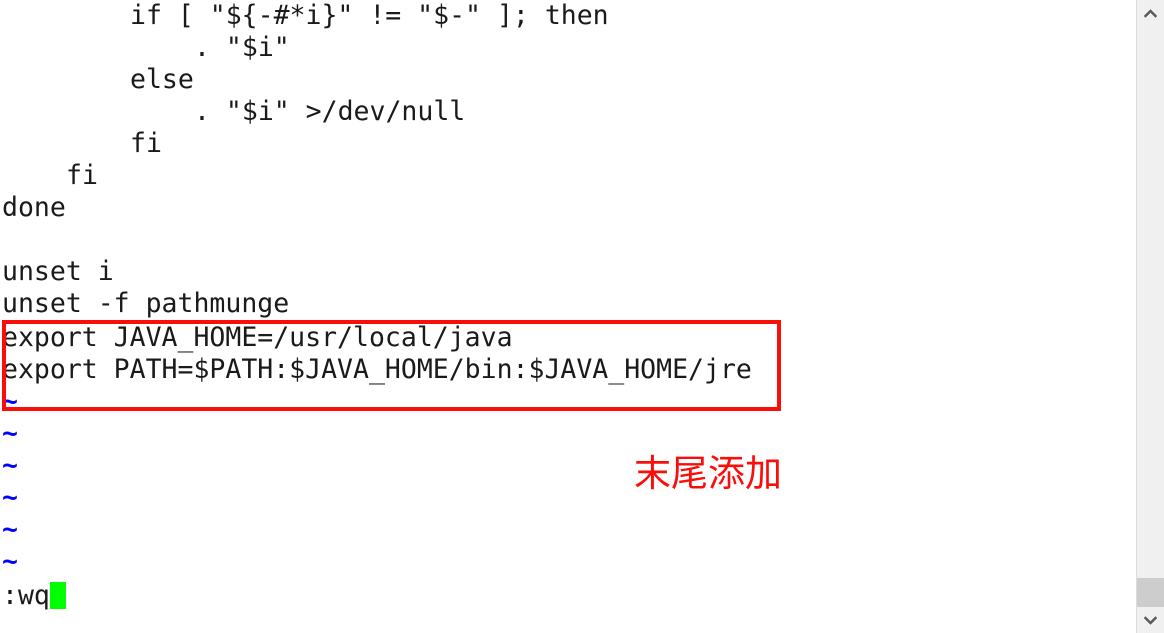 The height and width of the screenshot is (633, 1164). I want to click on annotation-note-text: 末尾添加, so click(708, 473).